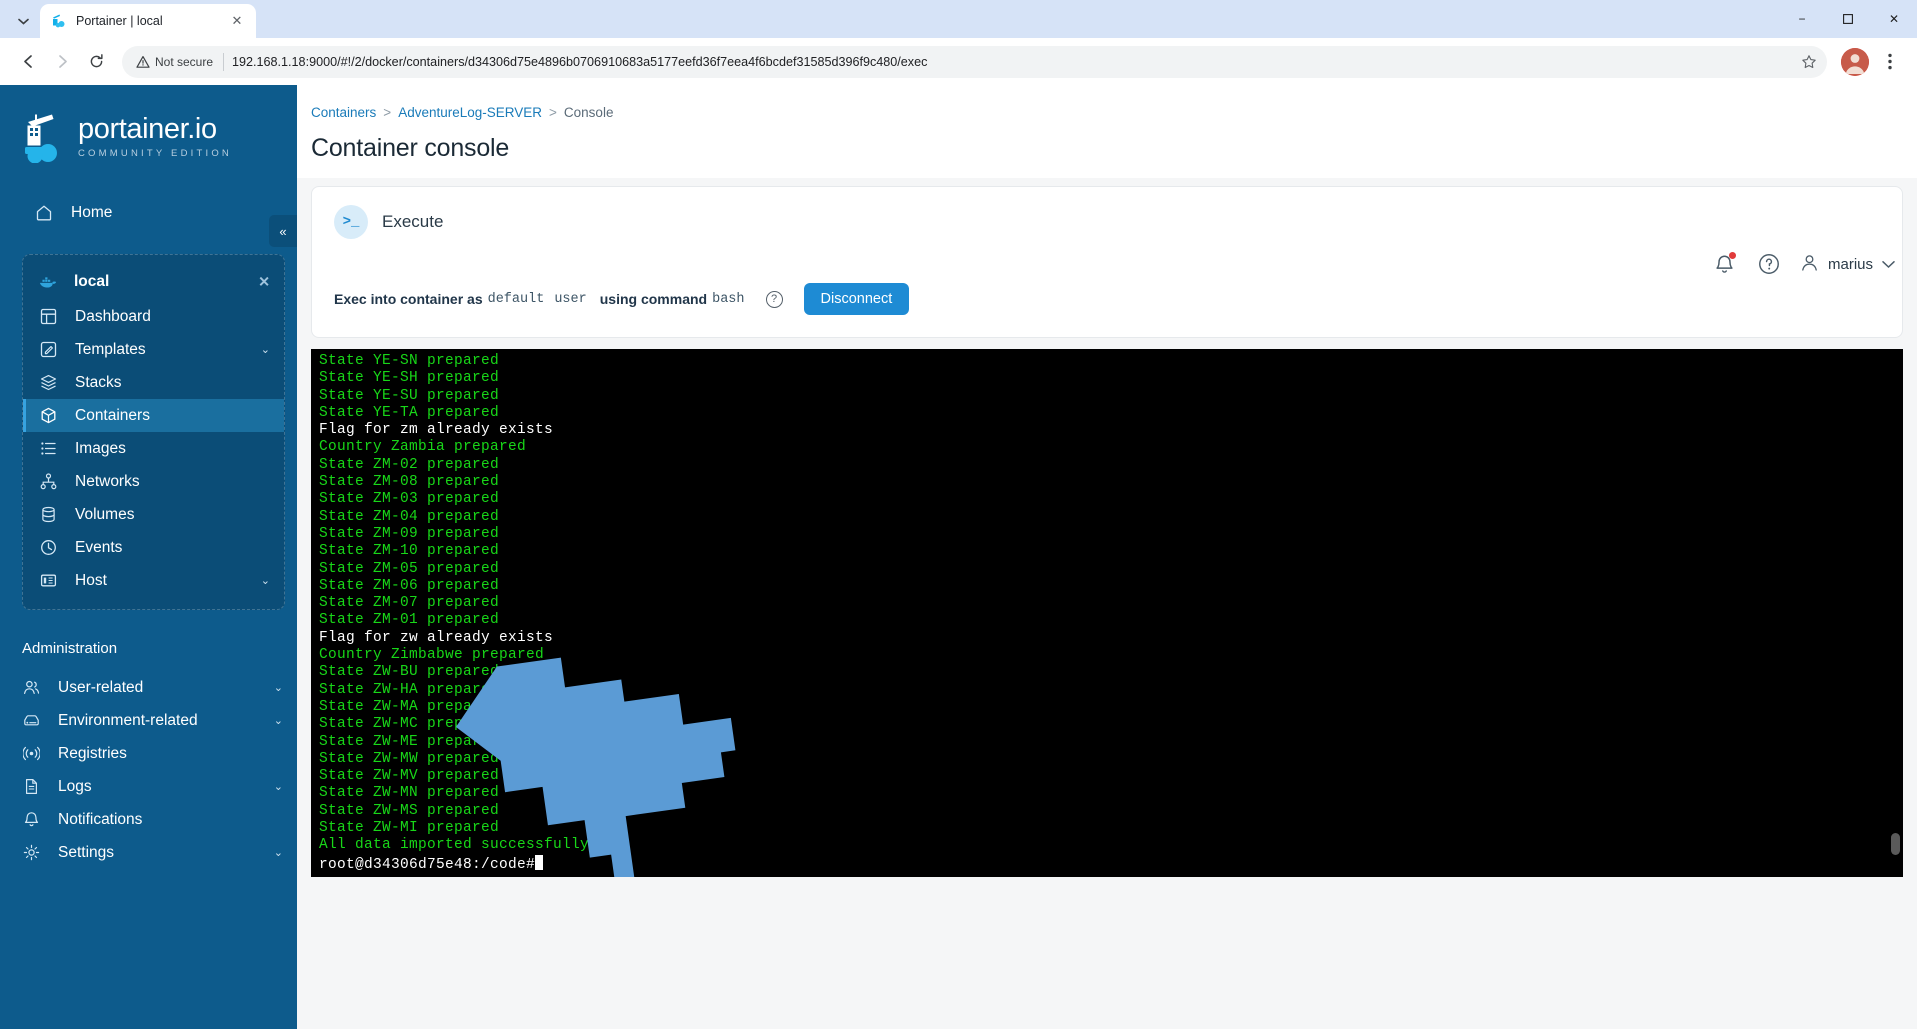 The width and height of the screenshot is (1917, 1029). Describe the element at coordinates (148, 720) in the screenshot. I see `sidebar-item-environment-related: Environment-related ⌄` at that location.